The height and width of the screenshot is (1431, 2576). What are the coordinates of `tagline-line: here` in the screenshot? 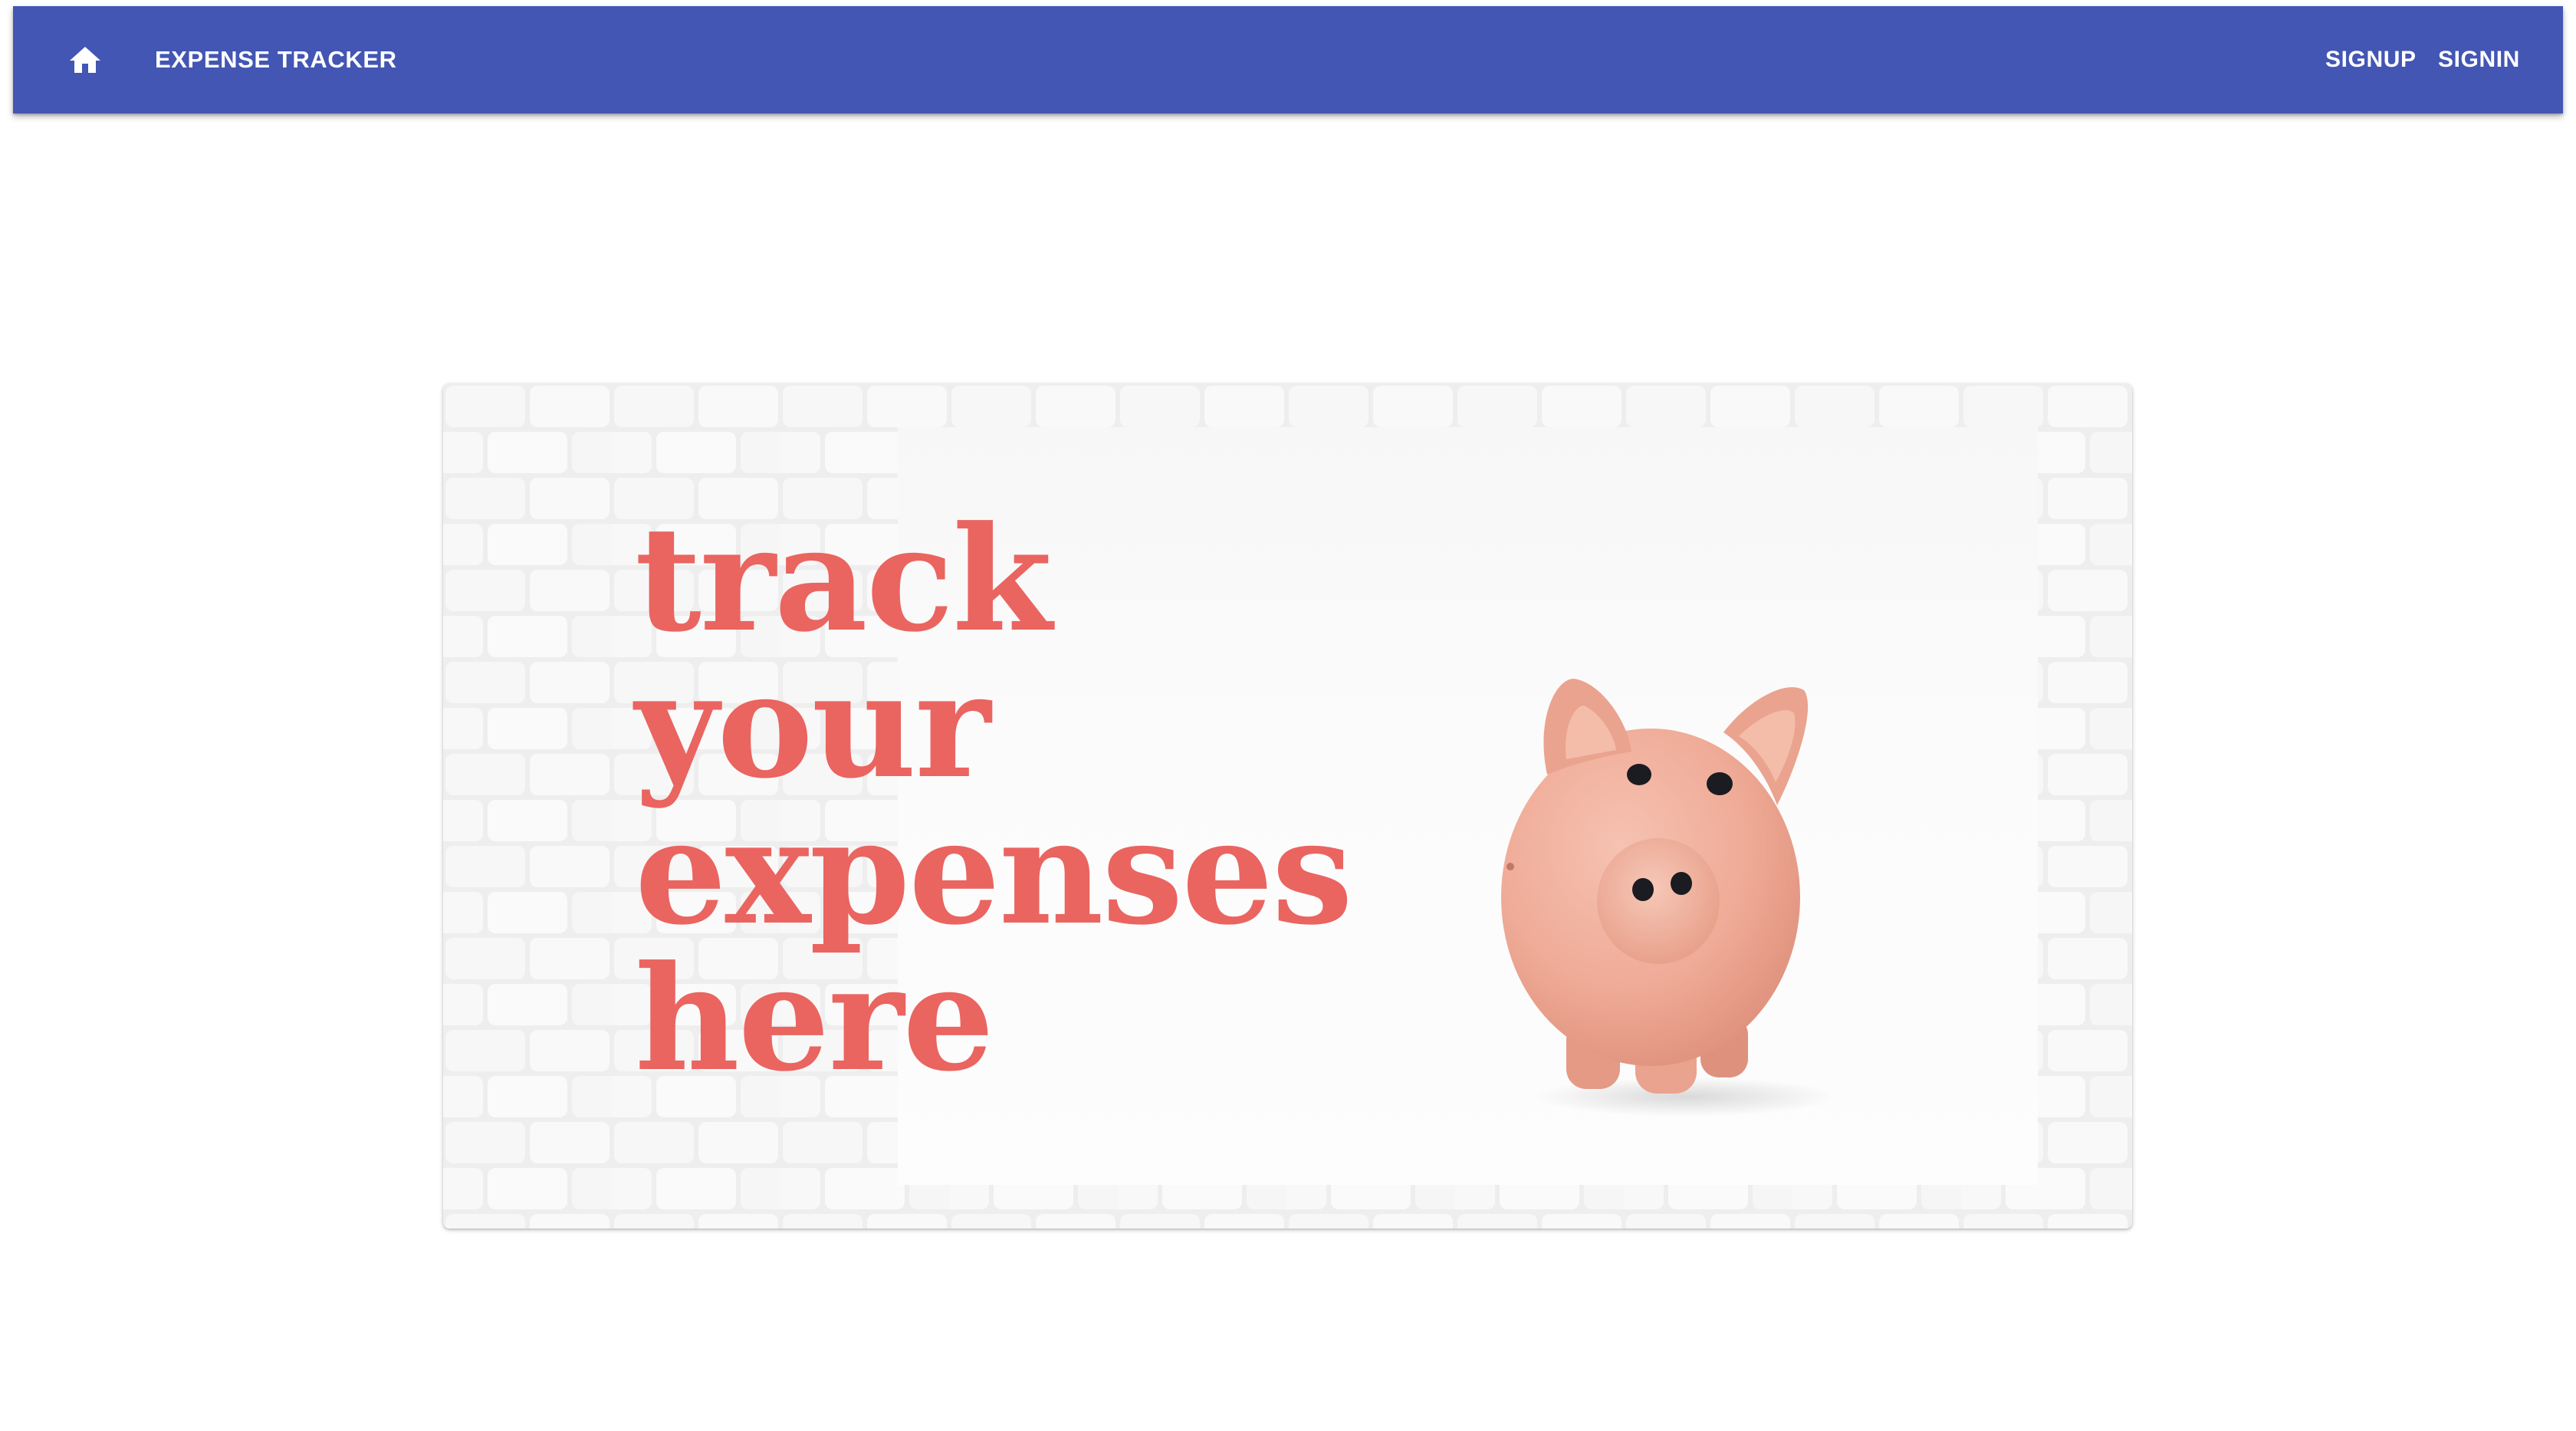 It's located at (814, 1019).